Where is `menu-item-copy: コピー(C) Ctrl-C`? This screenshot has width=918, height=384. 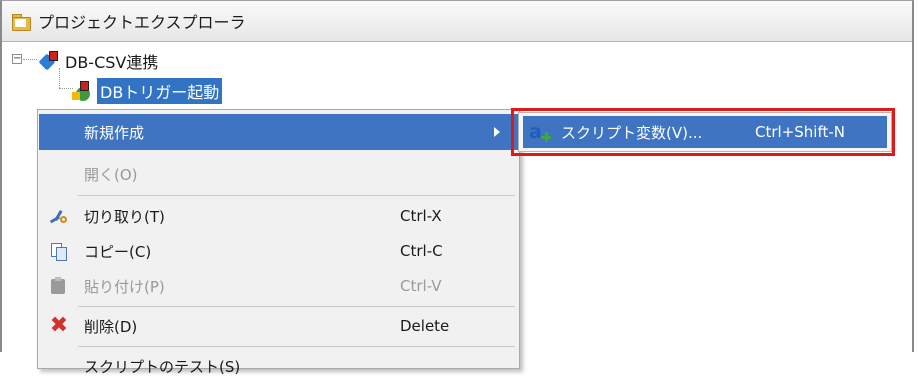
menu-item-copy: コピー(C) Ctrl-C is located at coordinates (278, 251).